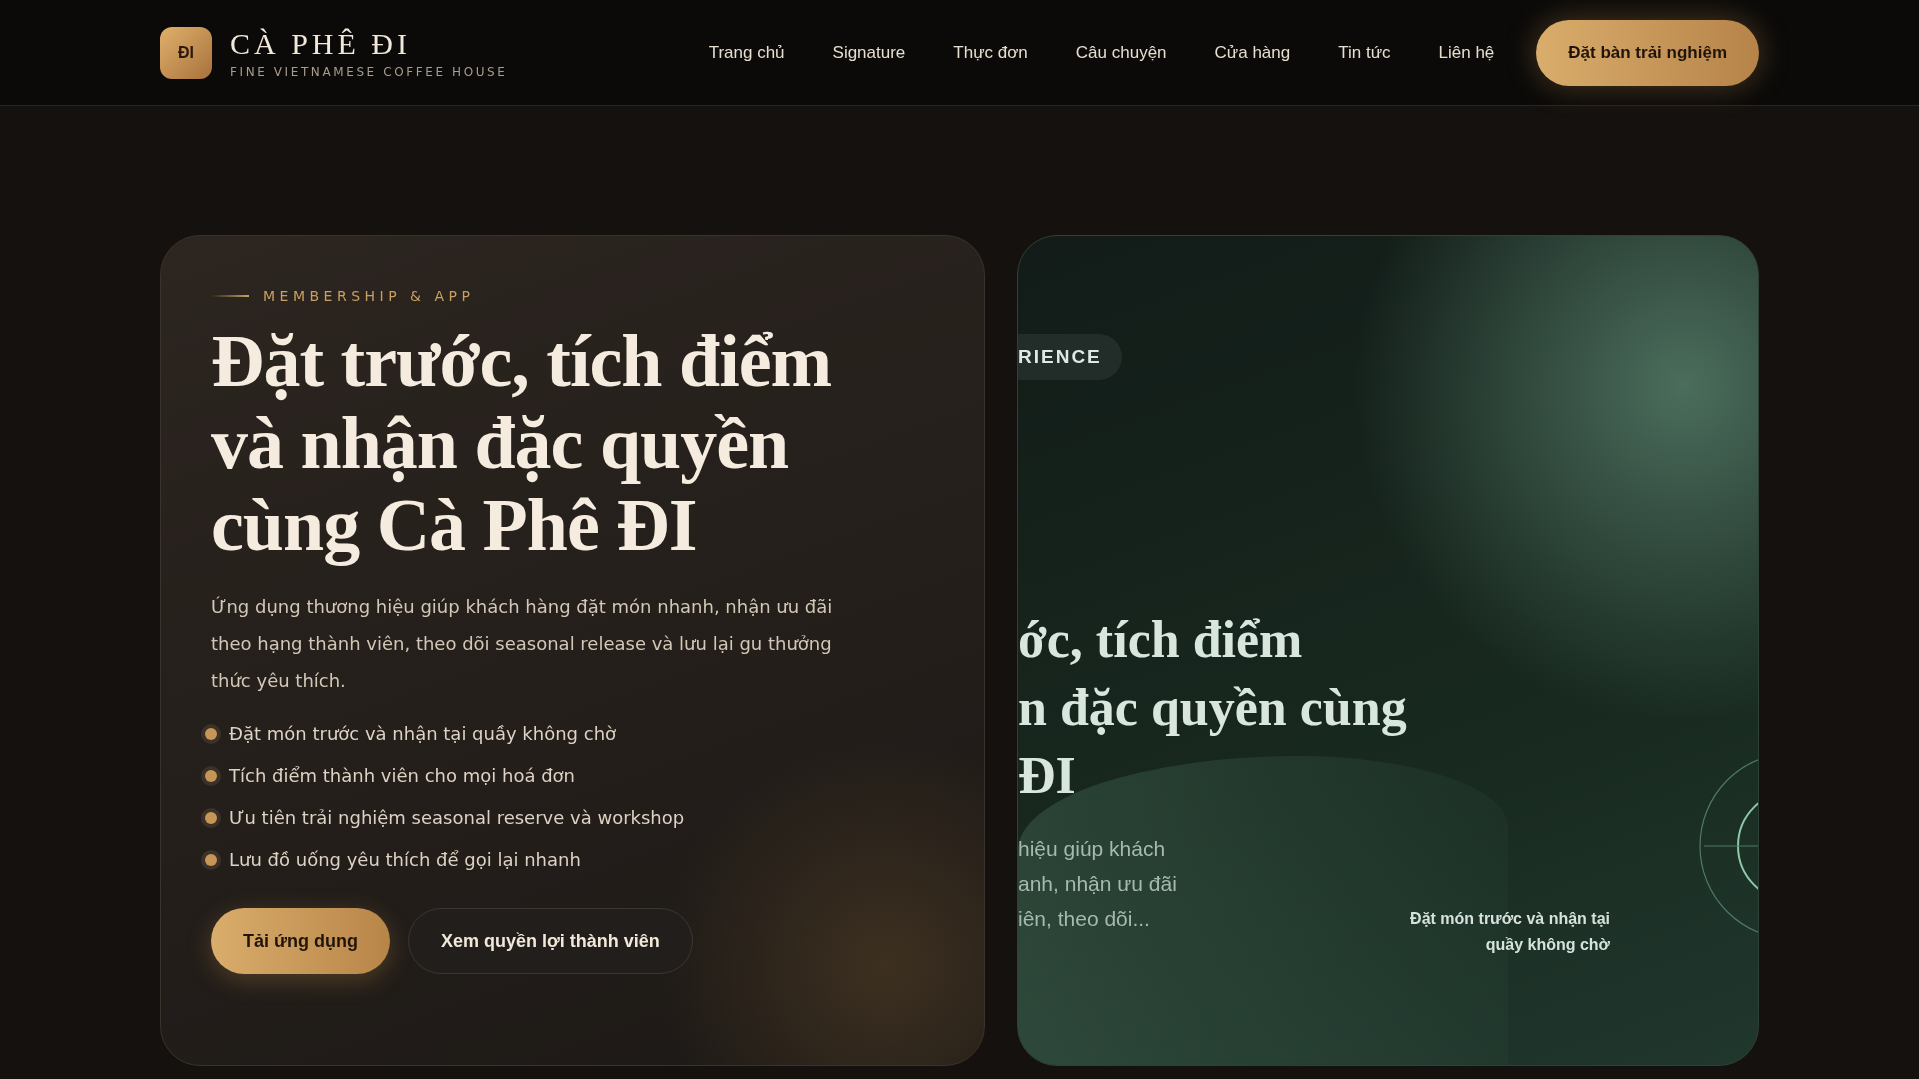 Image resolution: width=1919 pixels, height=1079 pixels. What do you see at coordinates (1364, 52) in the screenshot?
I see `nav-link: Tin tức` at bounding box center [1364, 52].